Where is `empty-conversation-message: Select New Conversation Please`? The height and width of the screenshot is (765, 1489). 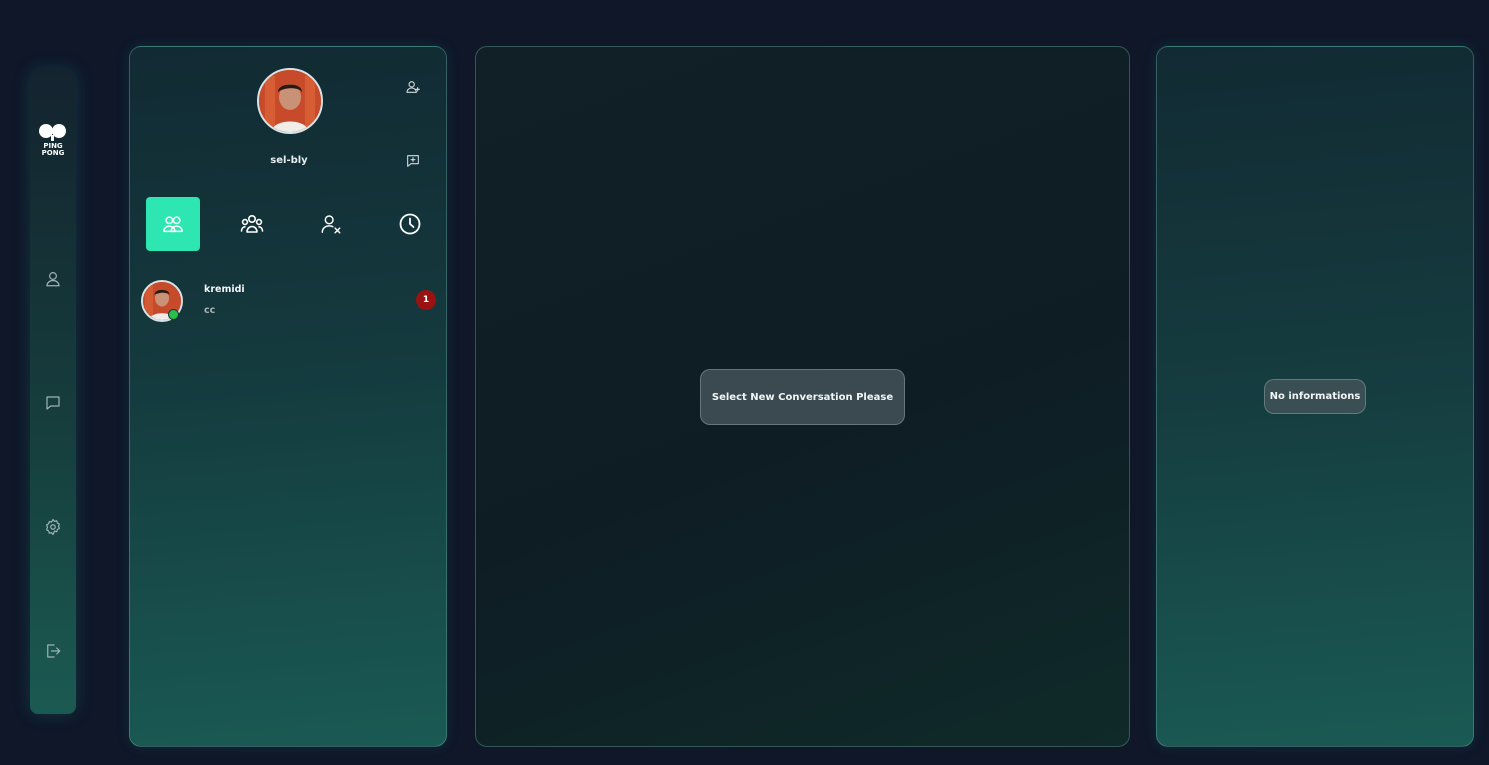 empty-conversation-message: Select New Conversation Please is located at coordinates (802, 397).